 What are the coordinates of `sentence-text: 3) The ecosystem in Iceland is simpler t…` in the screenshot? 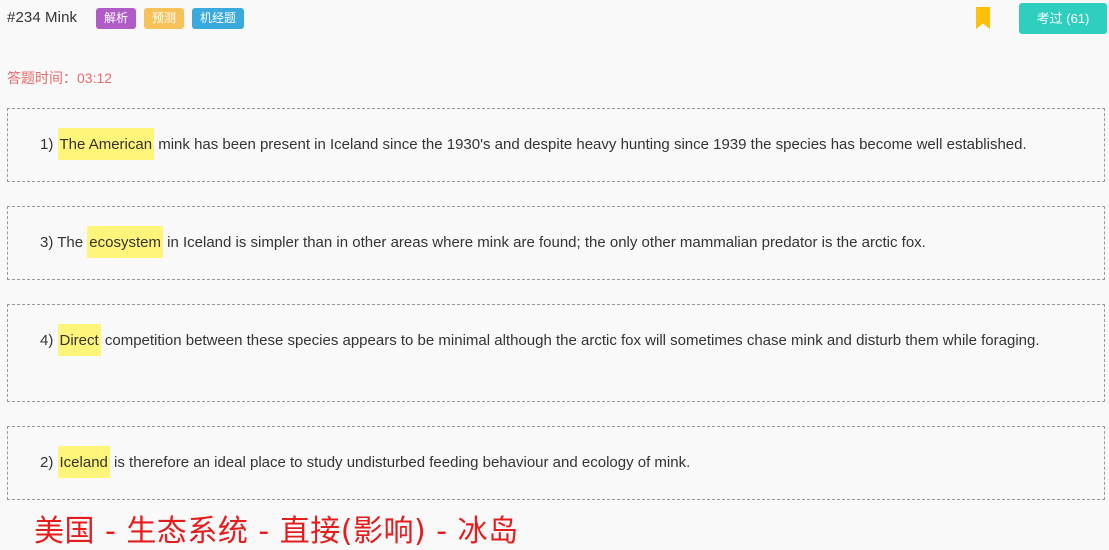 It's located at (558, 242).